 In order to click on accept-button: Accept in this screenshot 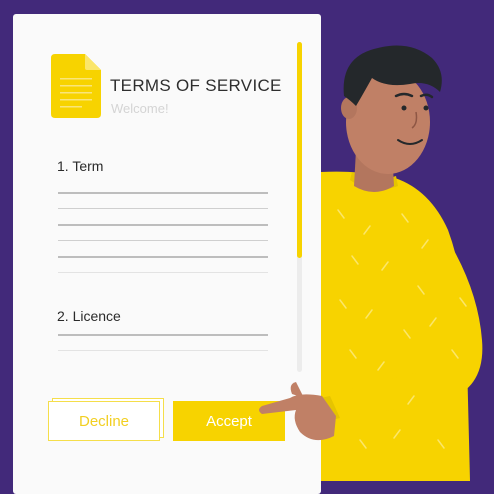, I will do `click(229, 421)`.